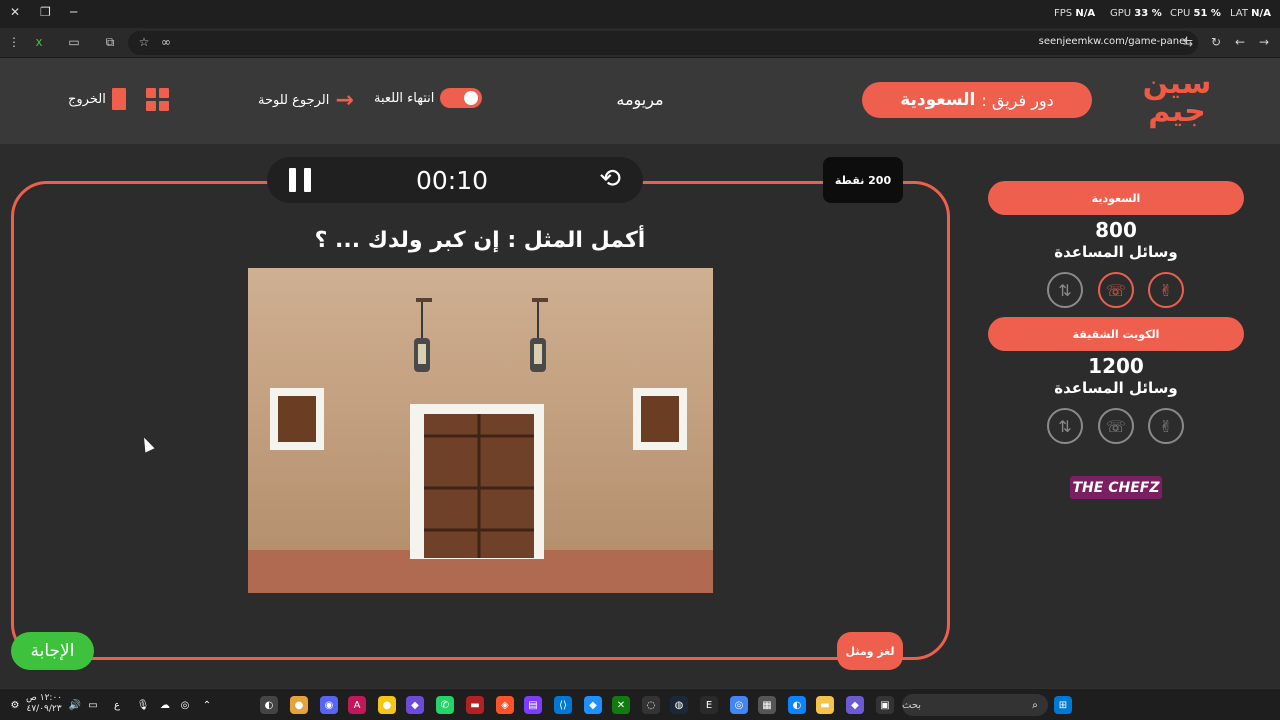  Describe the element at coordinates (1017, 100) in the screenshot. I see `turn-prefix: دور فريق :` at that location.